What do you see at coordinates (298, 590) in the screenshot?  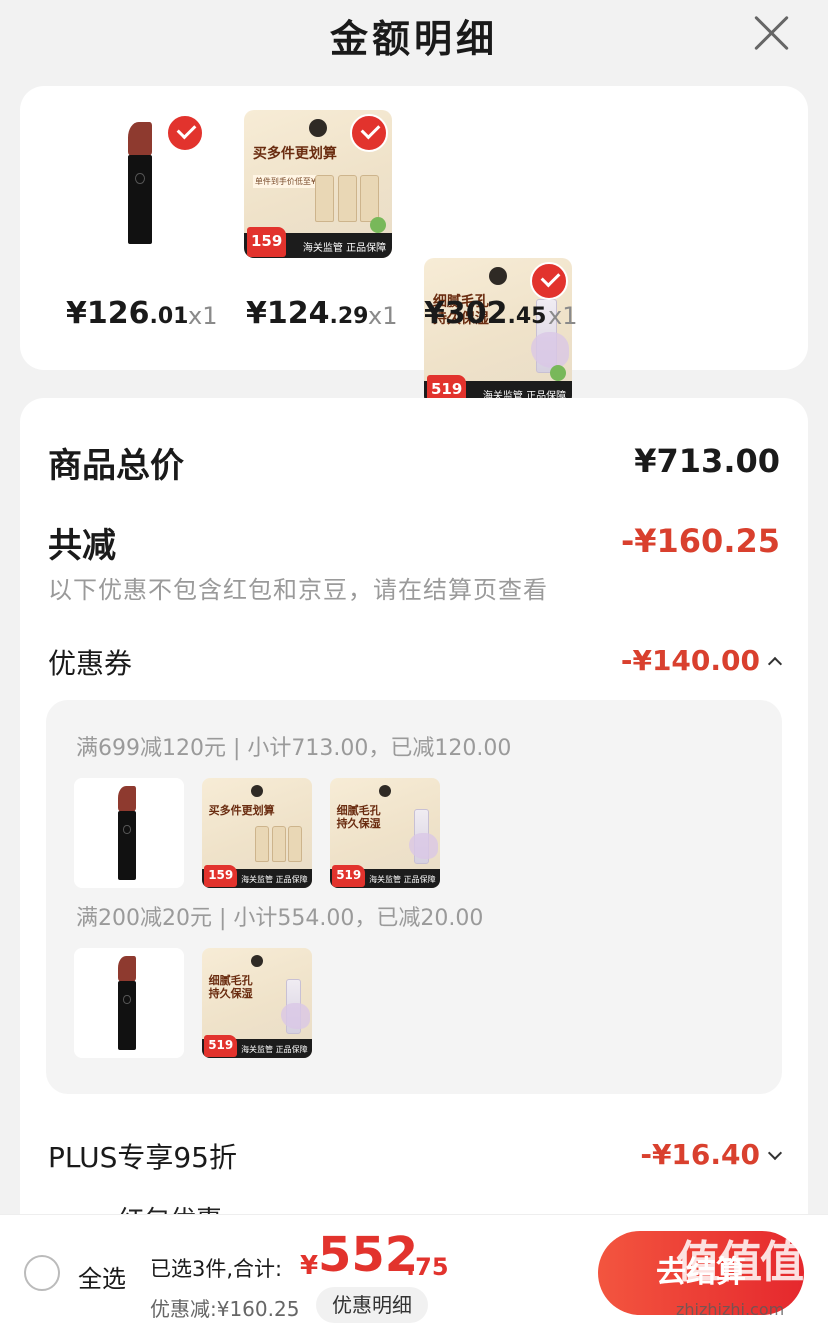 I see `reduce-note: 以下优惠不包含红包和京豆，请在结算页查看` at bounding box center [298, 590].